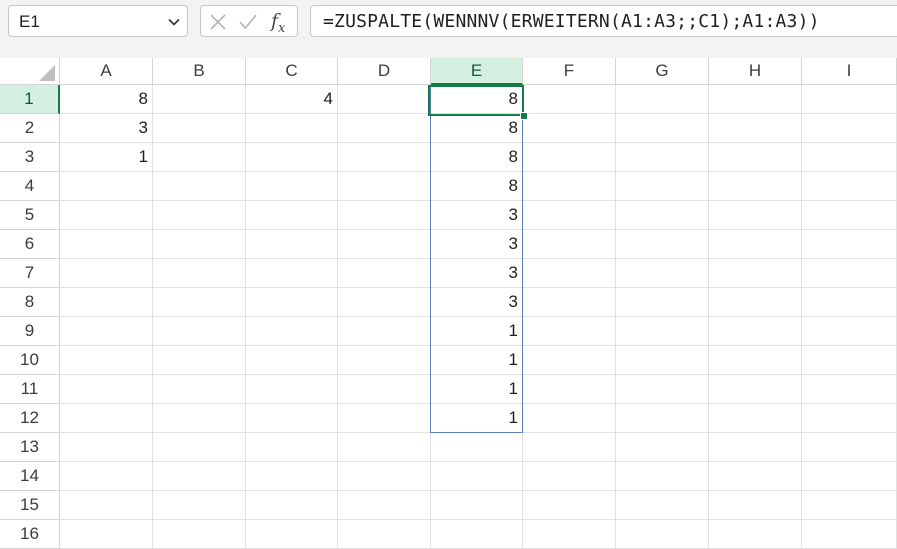 The height and width of the screenshot is (549, 897). What do you see at coordinates (849, 302) in the screenshot?
I see `cell-i8` at bounding box center [849, 302].